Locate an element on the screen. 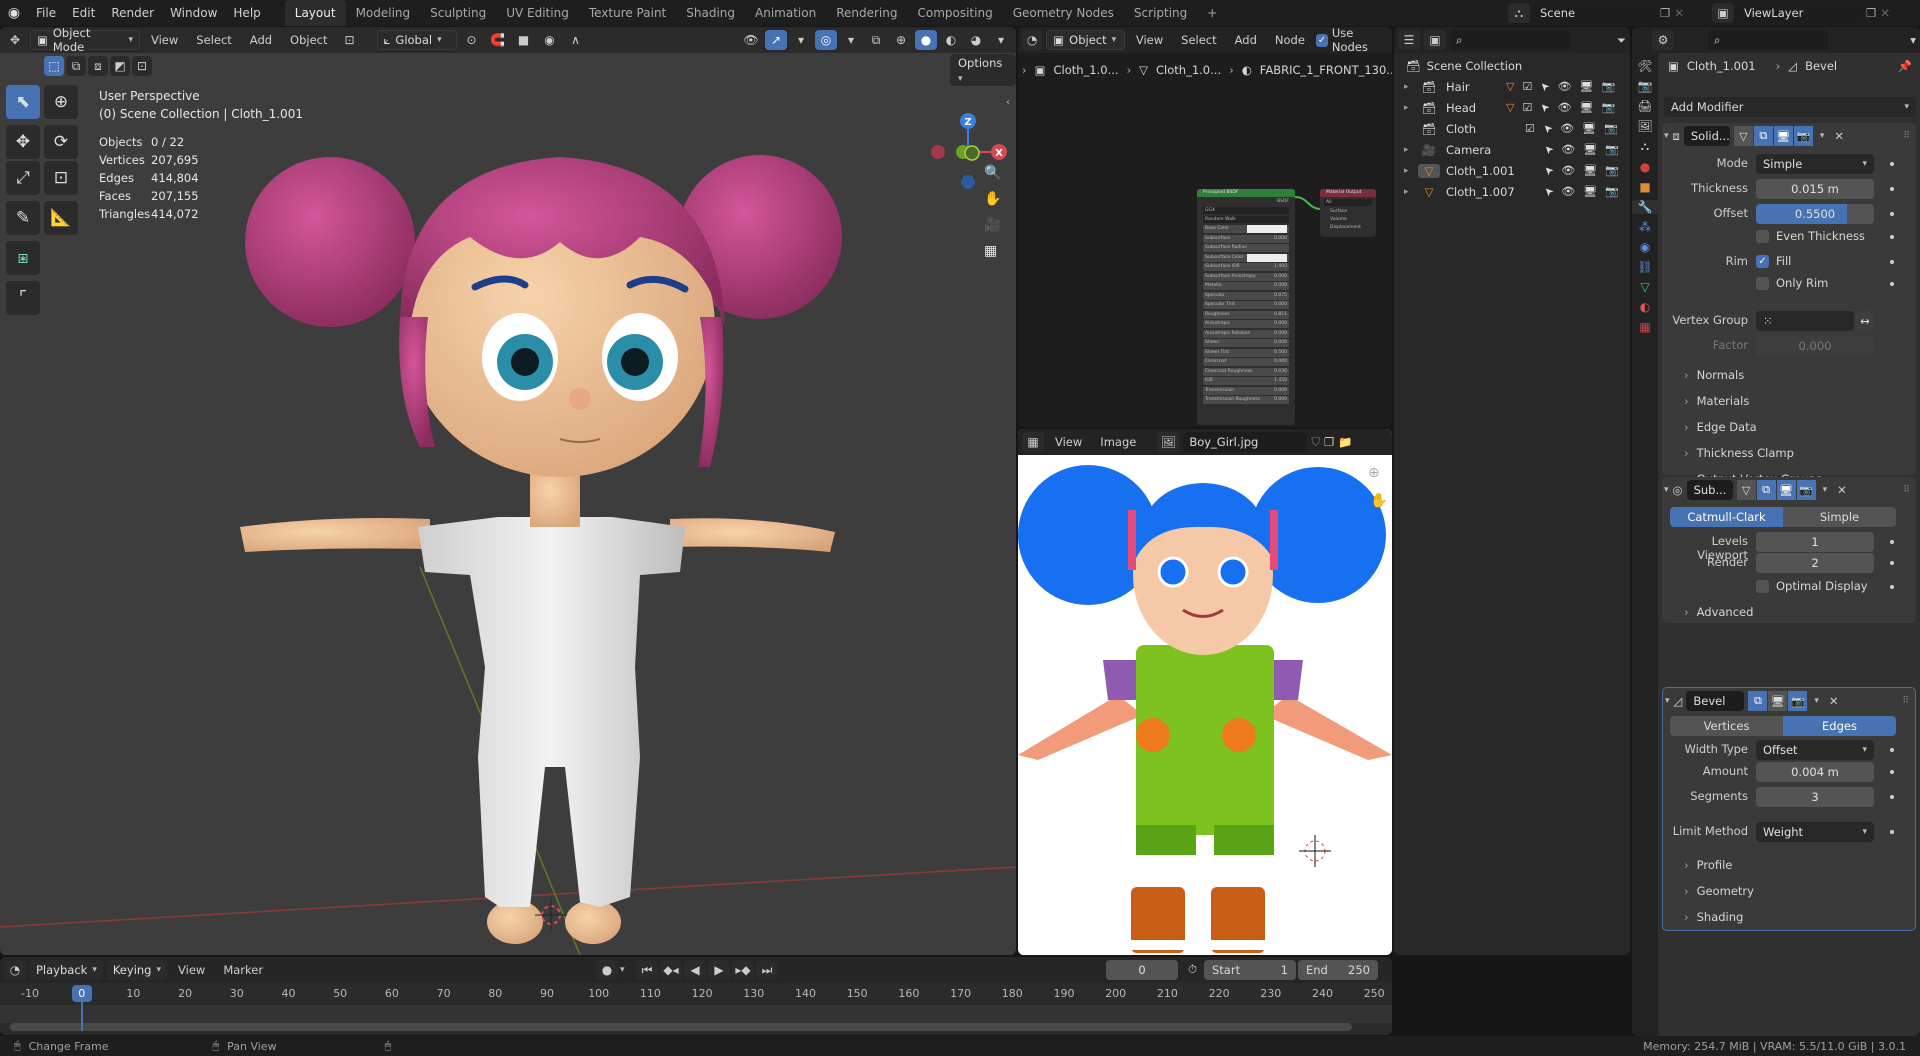 The height and width of the screenshot is (1056, 1920). amount-field: 0.004 m is located at coordinates (1815, 772).